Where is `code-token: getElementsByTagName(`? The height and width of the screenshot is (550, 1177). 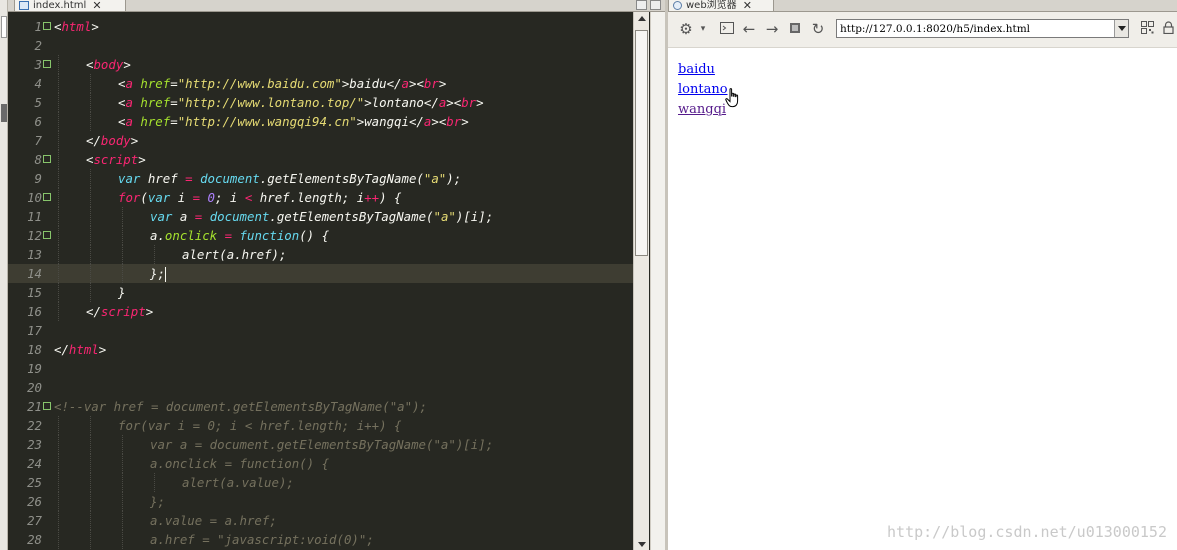
code-token: getElementsByTagName( is located at coordinates (345, 178).